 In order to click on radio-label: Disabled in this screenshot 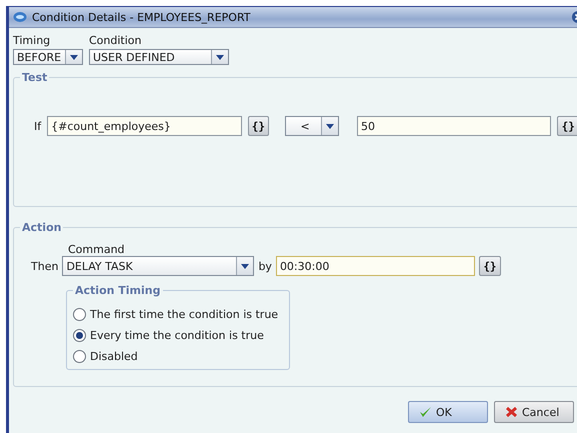, I will do `click(114, 356)`.